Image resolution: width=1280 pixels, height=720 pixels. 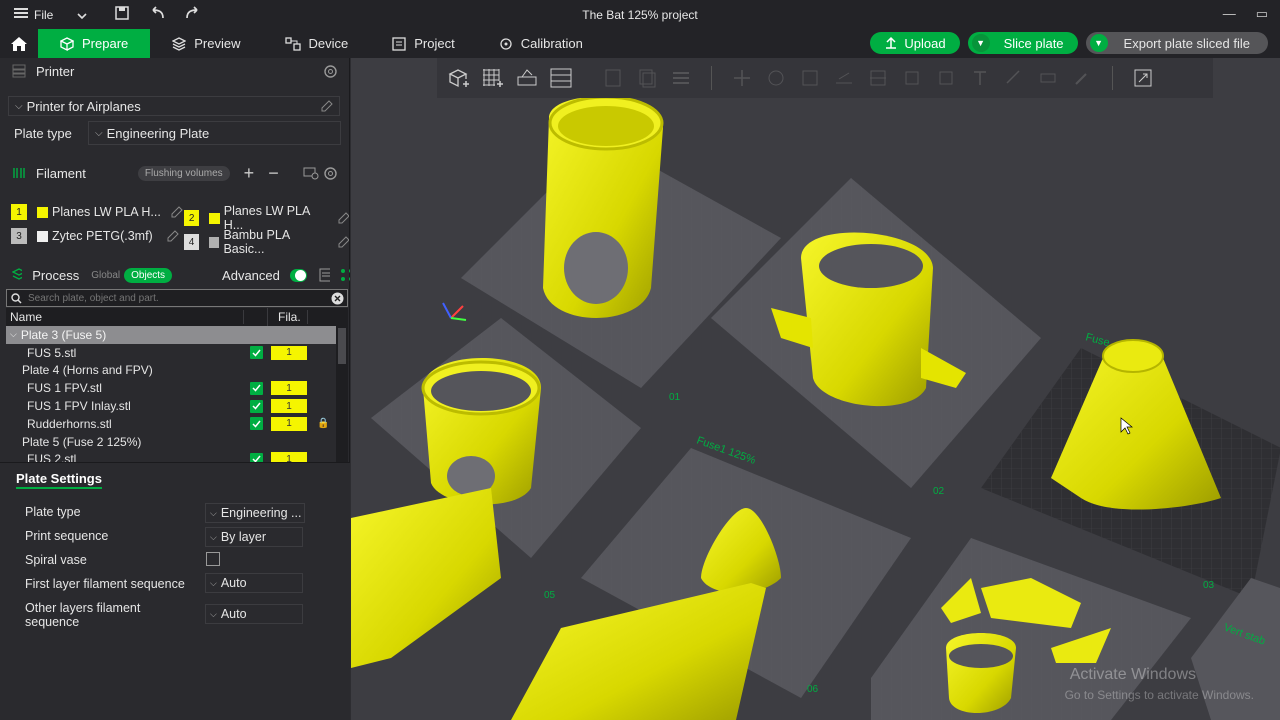 I want to click on export-plate-button: ▼ Export plate sliced file, so click(x=1176, y=43).